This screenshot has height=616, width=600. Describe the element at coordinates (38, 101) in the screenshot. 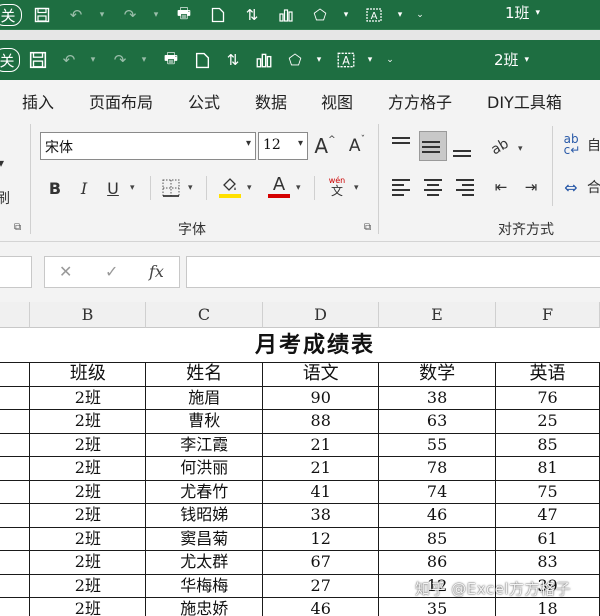

I see `tab-insert: 插入` at that location.